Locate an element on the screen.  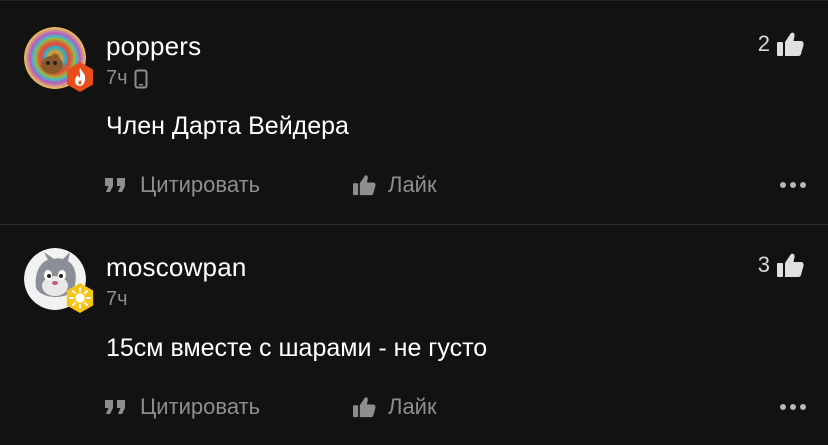
fire-badge-icon is located at coordinates (80, 77).